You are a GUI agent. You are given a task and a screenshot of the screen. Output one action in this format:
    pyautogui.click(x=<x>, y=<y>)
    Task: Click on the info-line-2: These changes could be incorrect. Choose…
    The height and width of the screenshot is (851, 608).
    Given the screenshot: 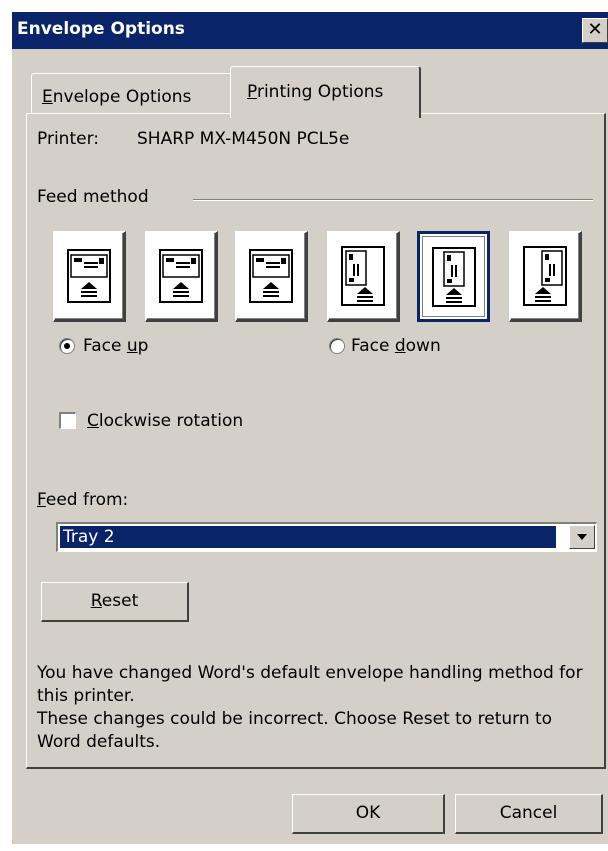 What is the action you would take?
    pyautogui.click(x=295, y=730)
    